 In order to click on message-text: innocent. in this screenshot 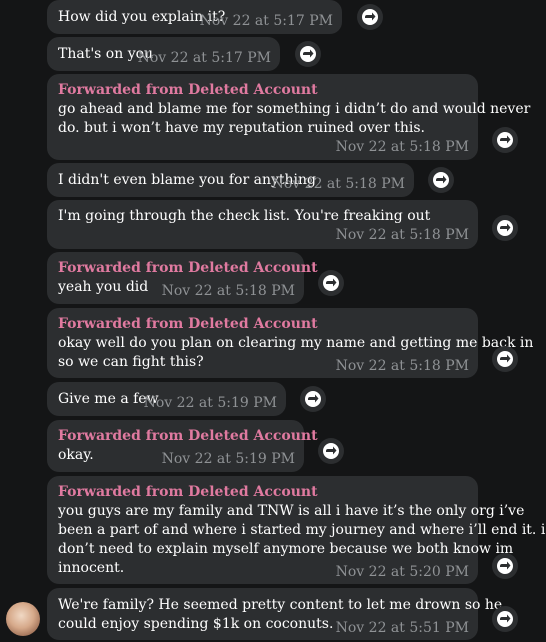, I will do `click(91, 568)`.